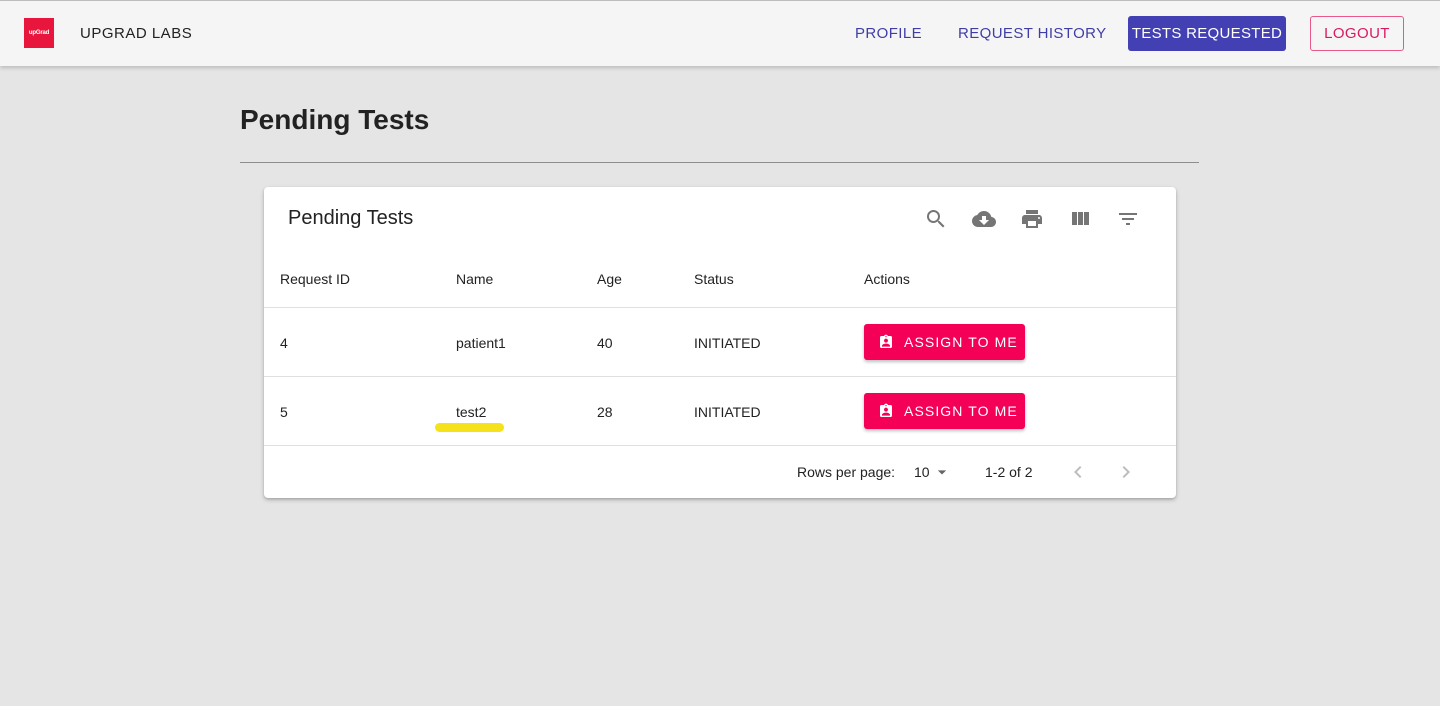  What do you see at coordinates (315, 279) in the screenshot?
I see `column-header-request-id: Request ID` at bounding box center [315, 279].